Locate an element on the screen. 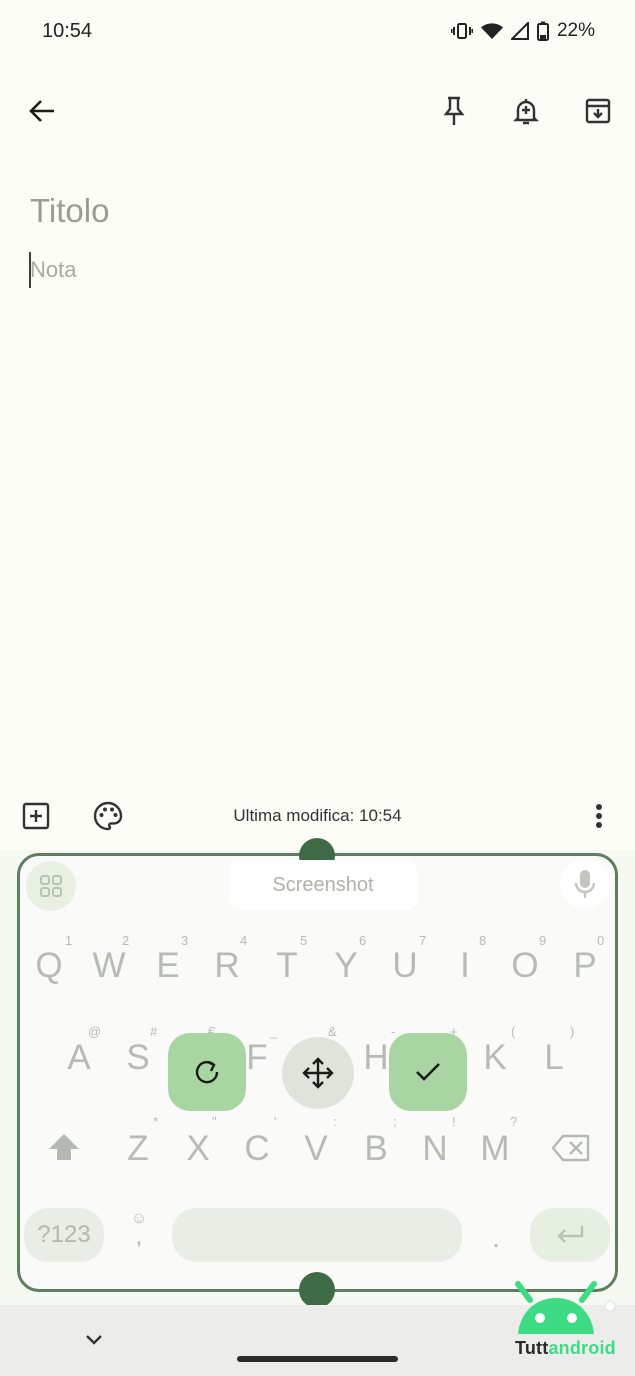 This screenshot has width=635, height=1376. key-hint: 6 is located at coordinates (363, 940).